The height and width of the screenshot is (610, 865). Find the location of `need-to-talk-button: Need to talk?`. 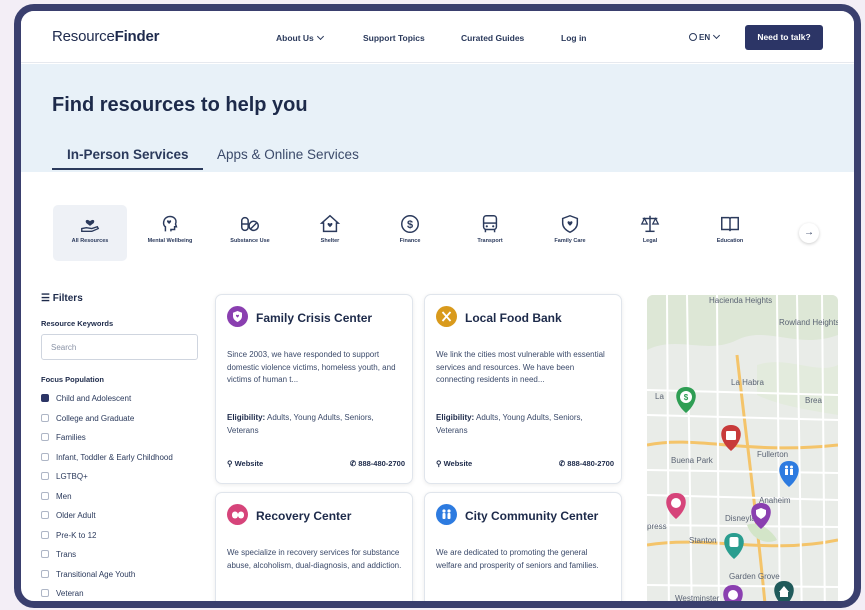

need-to-talk-button: Need to talk? is located at coordinates (784, 37).